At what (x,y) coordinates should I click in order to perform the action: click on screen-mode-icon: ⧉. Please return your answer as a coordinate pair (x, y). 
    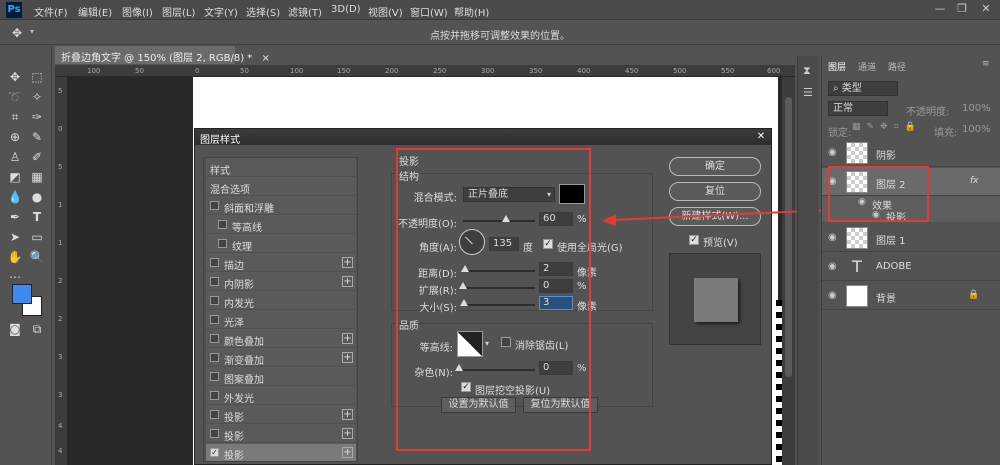
    Looking at the image, I should click on (37, 329).